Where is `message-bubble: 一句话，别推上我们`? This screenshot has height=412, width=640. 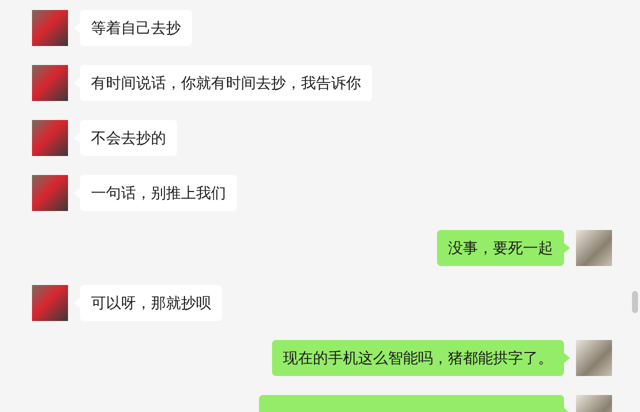 message-bubble: 一句话，别推上我们 is located at coordinates (158, 193).